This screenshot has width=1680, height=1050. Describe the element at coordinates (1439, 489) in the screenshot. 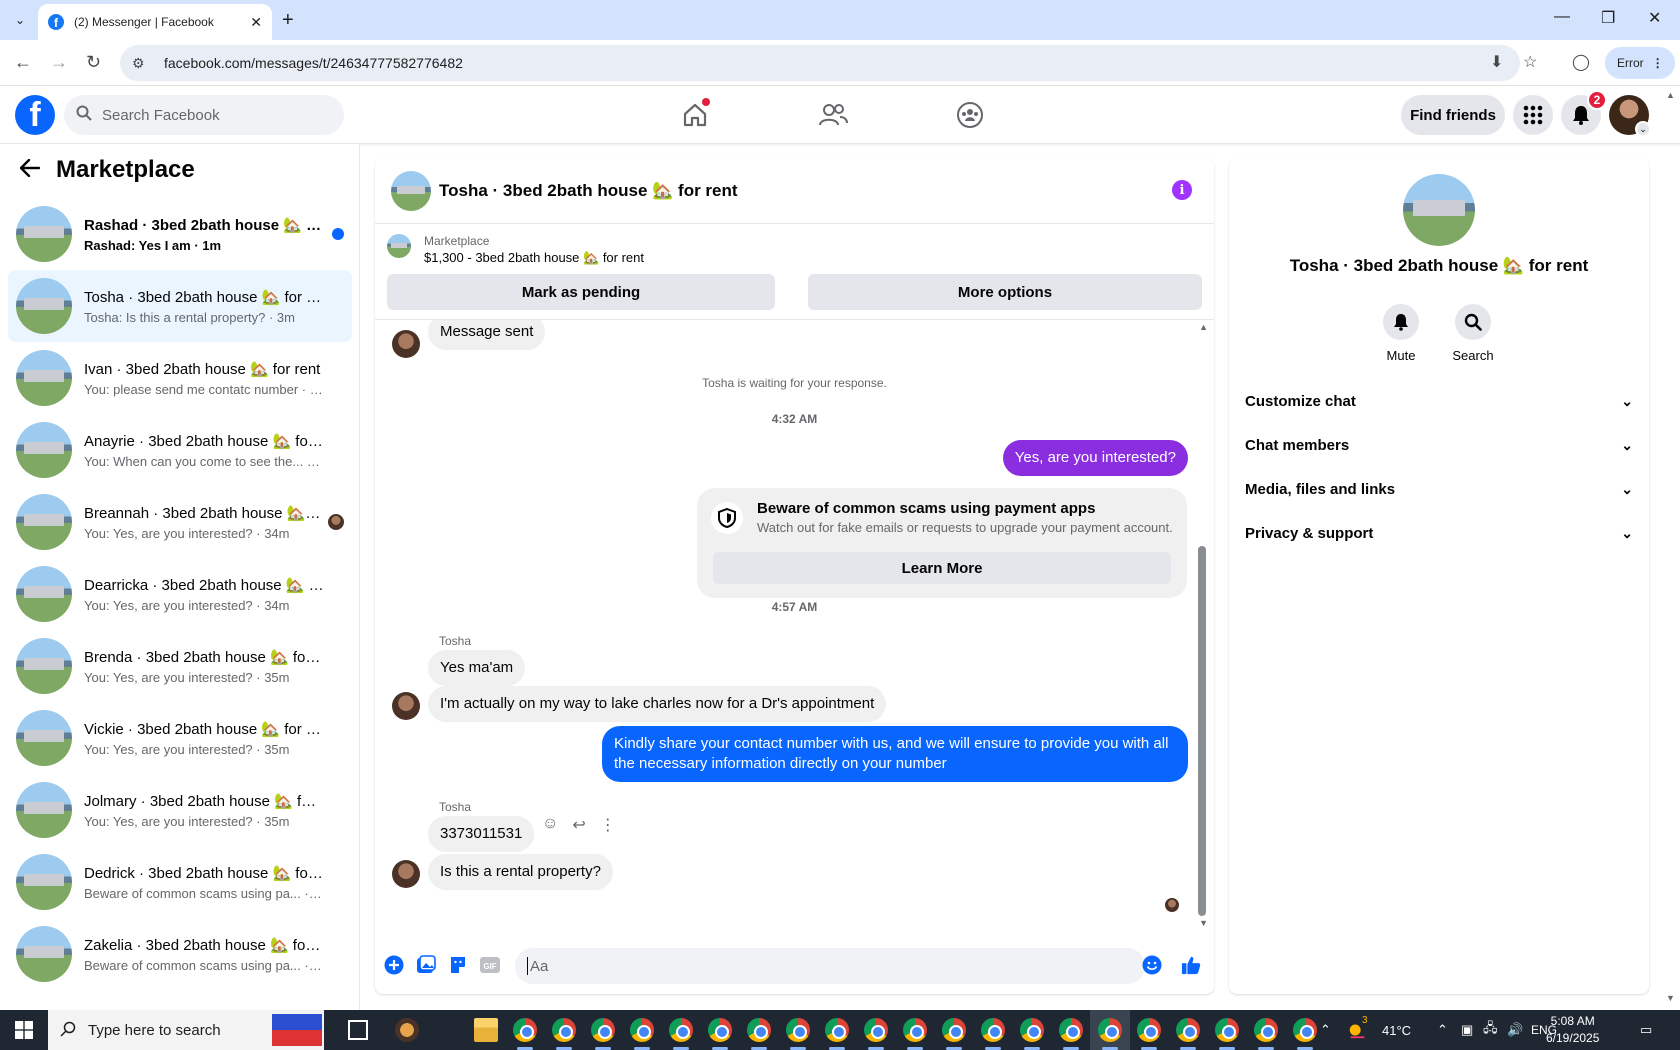

I see `media-files-links-row: Media, files and links ⌄` at that location.